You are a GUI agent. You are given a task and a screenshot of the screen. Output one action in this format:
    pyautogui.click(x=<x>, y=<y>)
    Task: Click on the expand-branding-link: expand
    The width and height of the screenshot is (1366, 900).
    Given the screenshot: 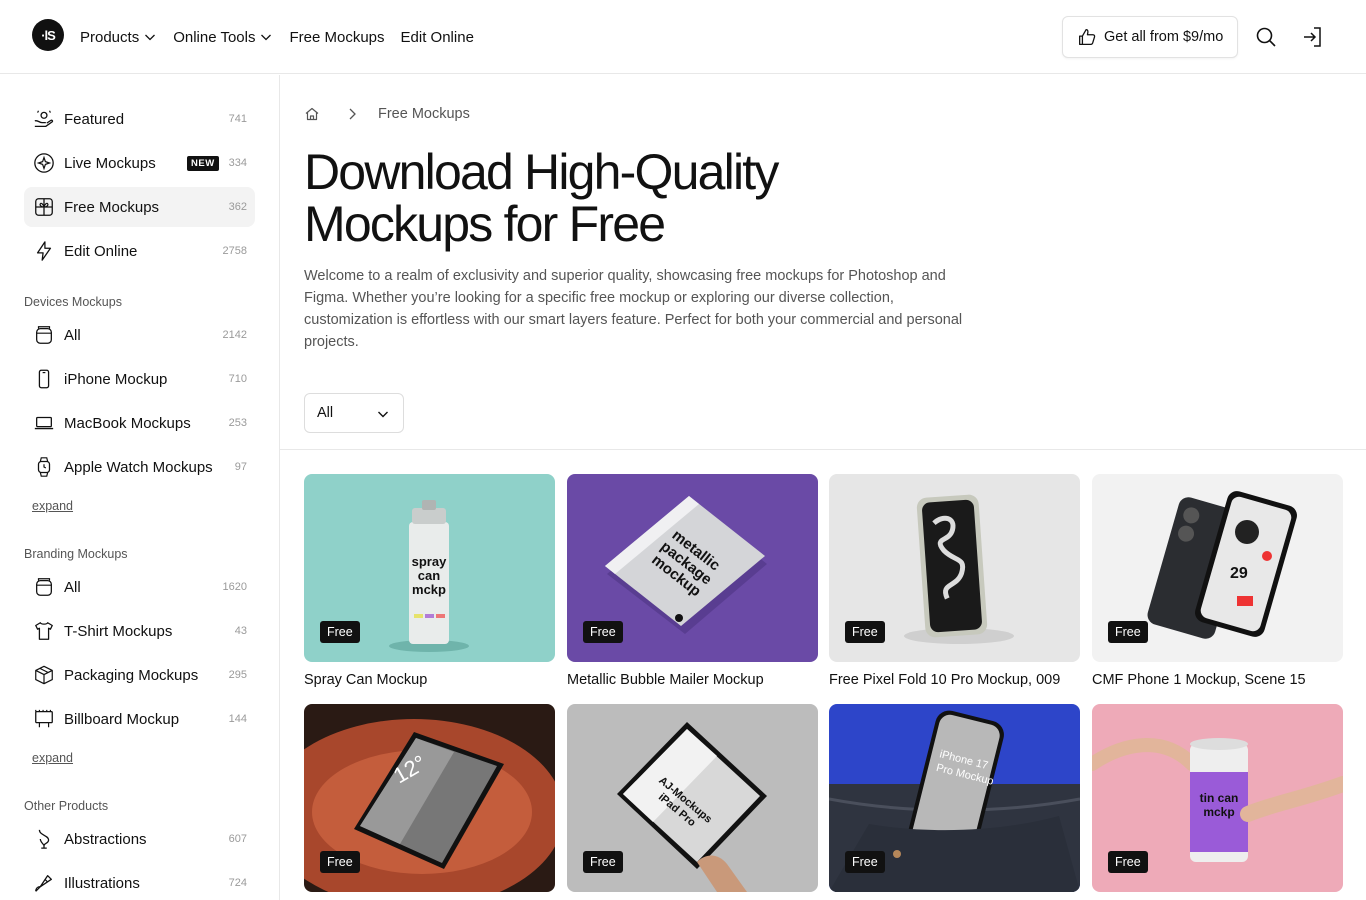 What is the action you would take?
    pyautogui.click(x=52, y=758)
    